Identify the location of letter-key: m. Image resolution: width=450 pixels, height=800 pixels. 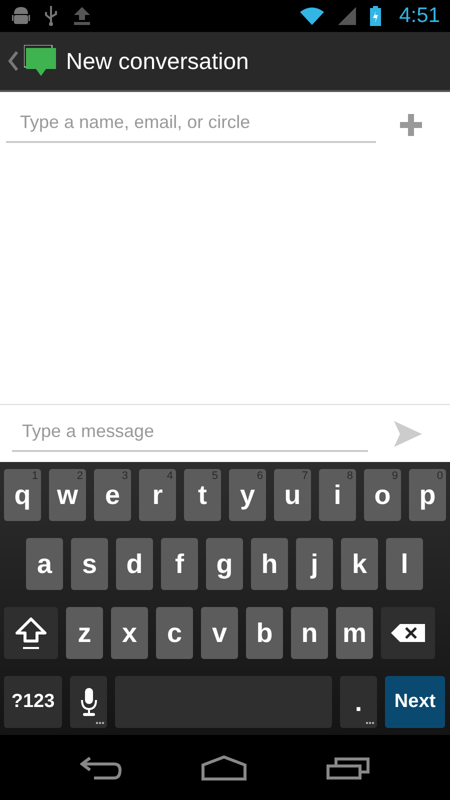
(354, 633).